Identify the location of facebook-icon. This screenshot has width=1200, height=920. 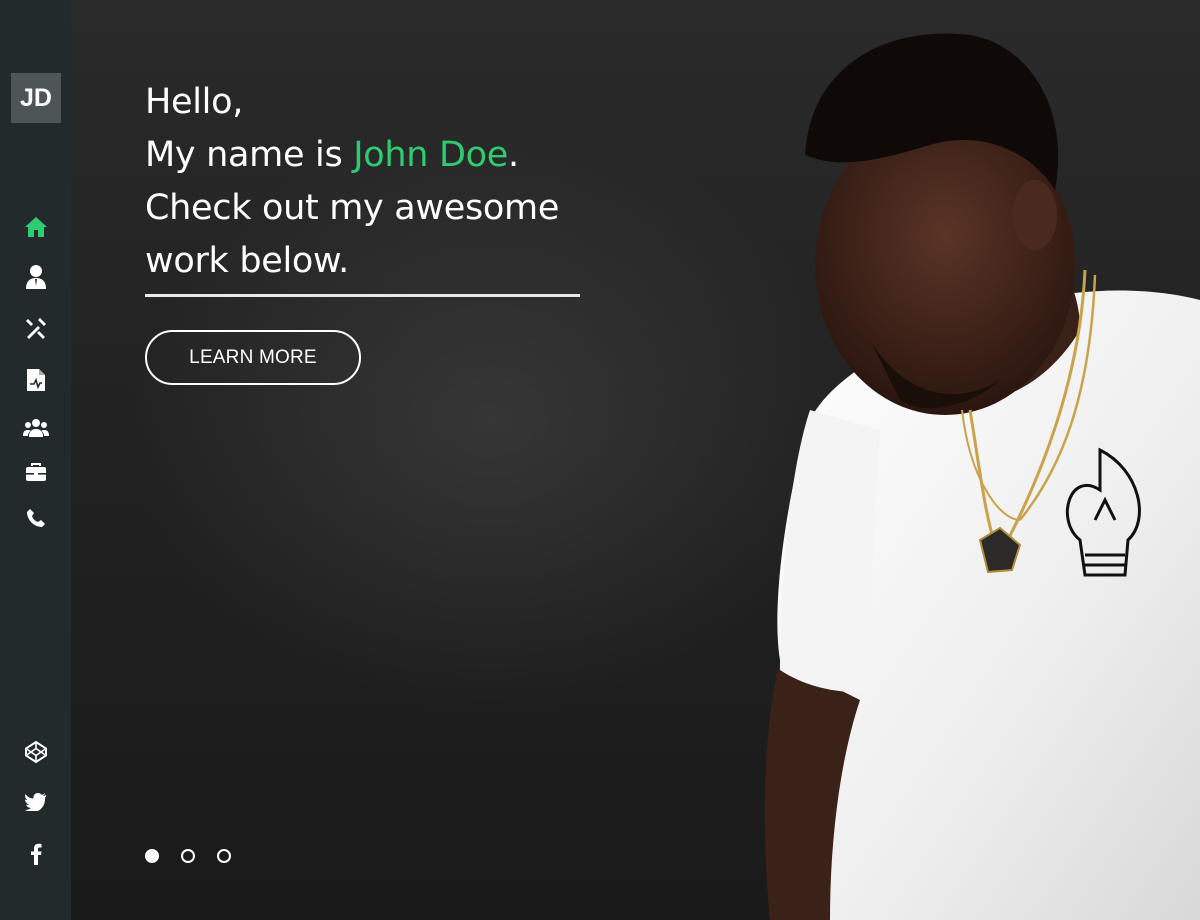
(35, 854).